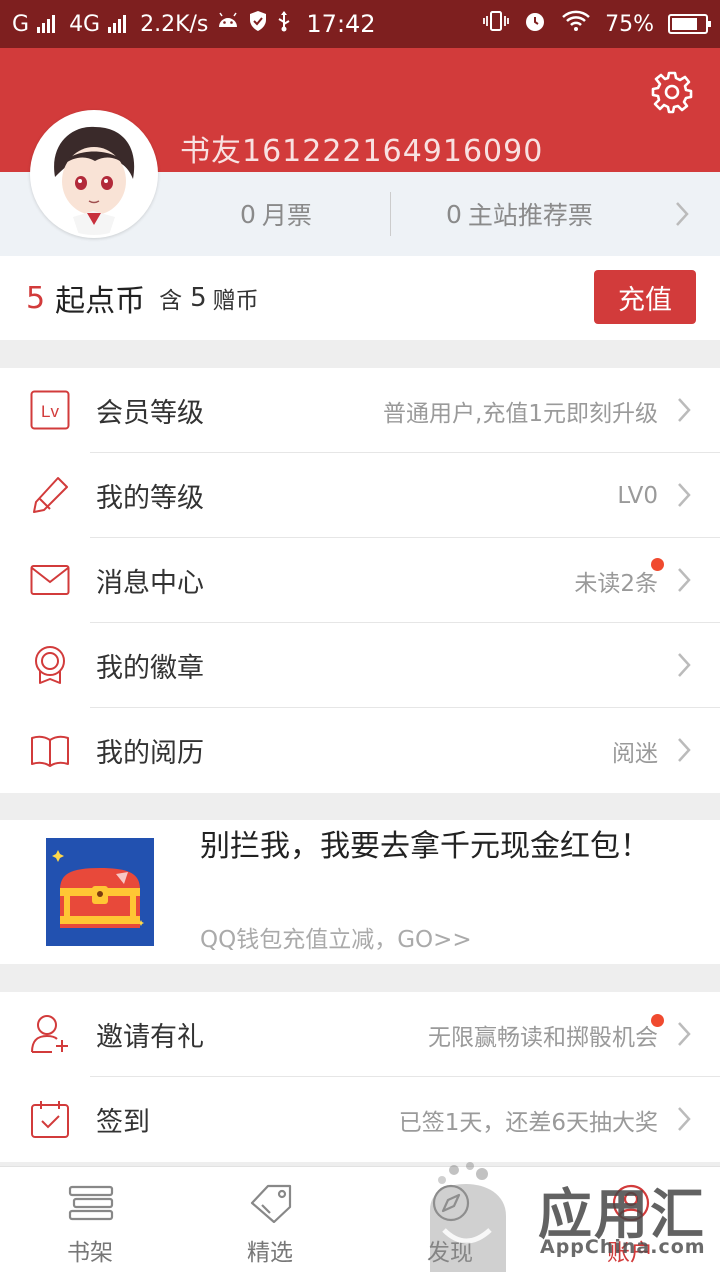 Image resolution: width=720 pixels, height=1280 pixels. I want to click on bottom-nav: 书架 精选 发现 账户, so click(360, 1223).